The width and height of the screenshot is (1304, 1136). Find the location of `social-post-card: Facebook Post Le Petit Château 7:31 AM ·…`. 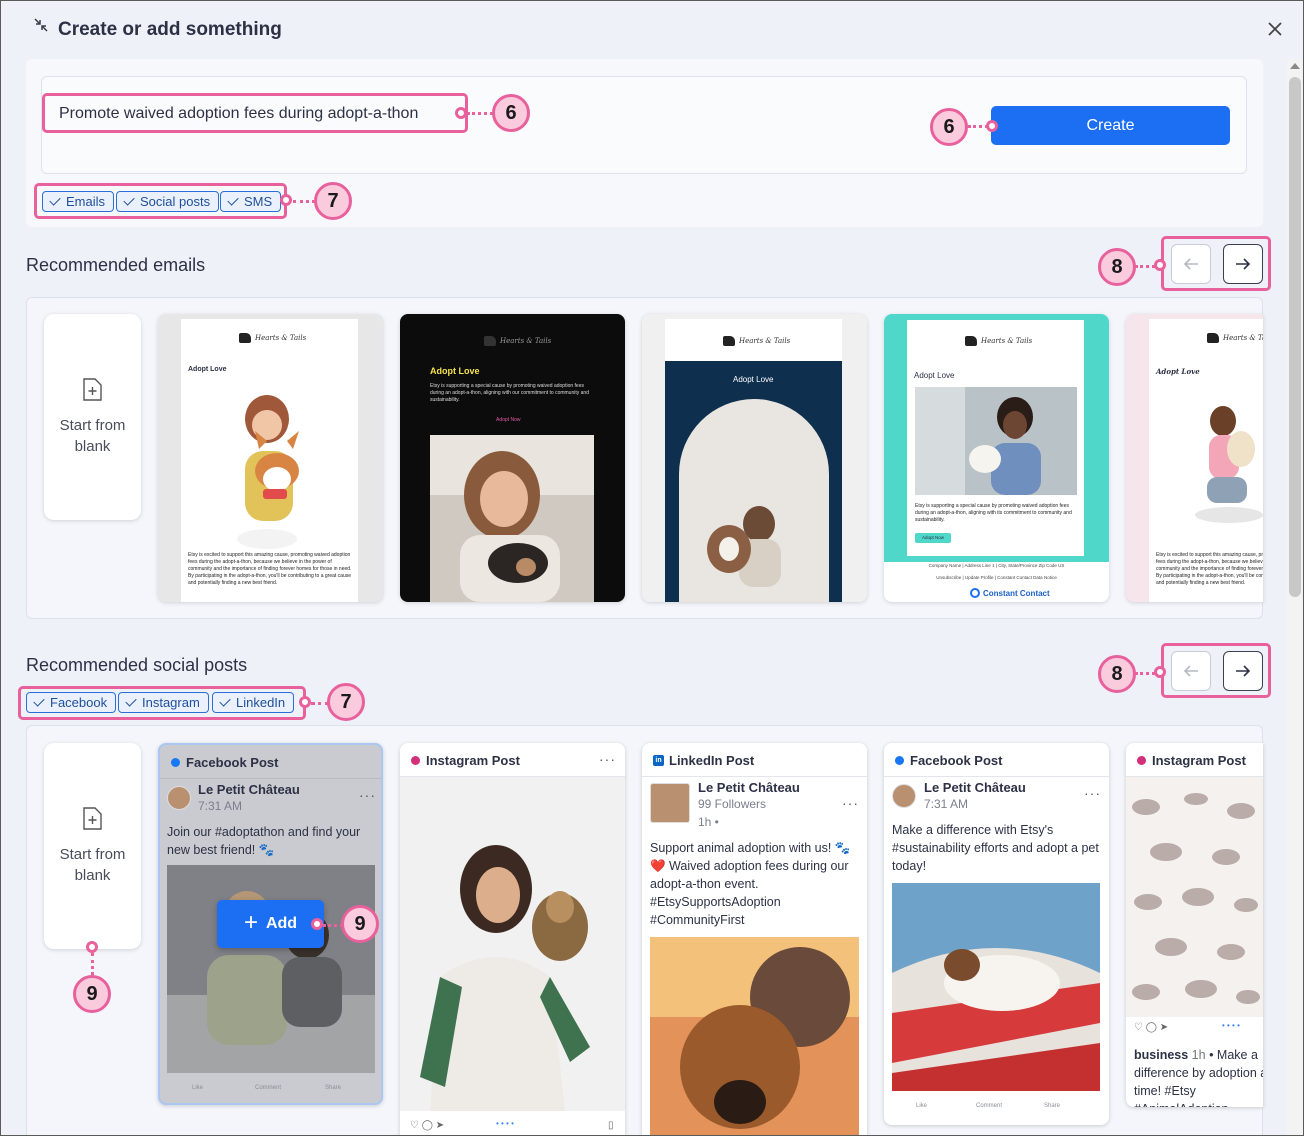

social-post-card: Facebook Post Le Petit Château 7:31 AM ·… is located at coordinates (996, 934).